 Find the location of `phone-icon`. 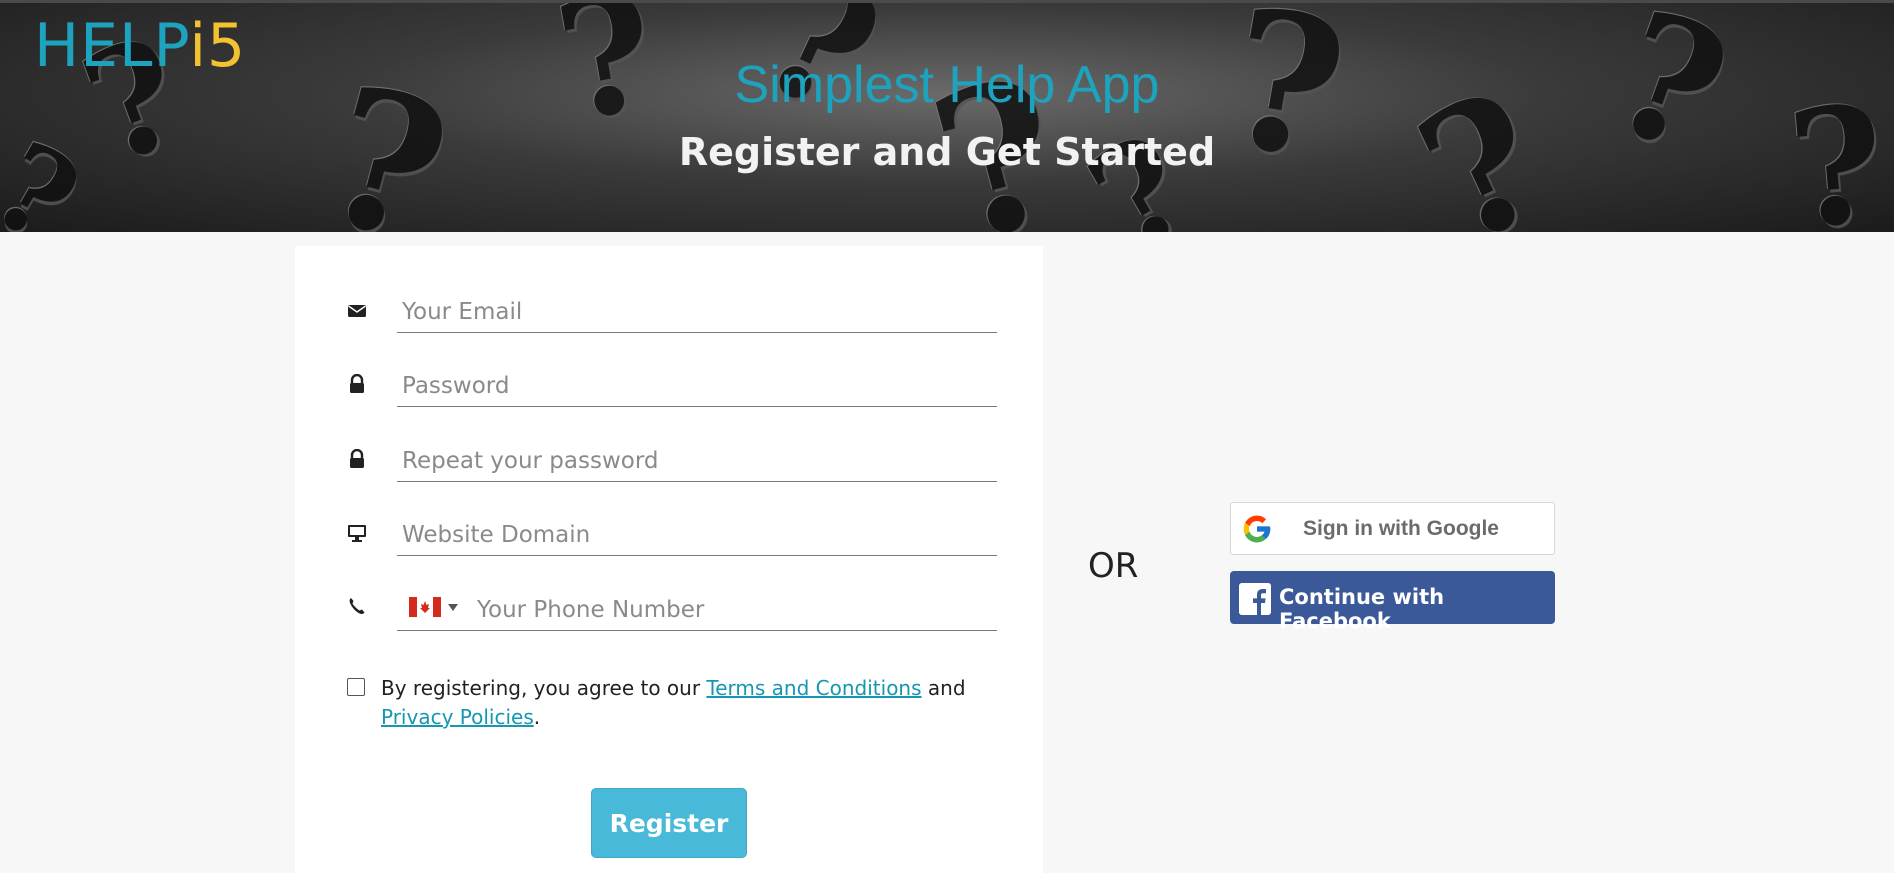

phone-icon is located at coordinates (357, 606).